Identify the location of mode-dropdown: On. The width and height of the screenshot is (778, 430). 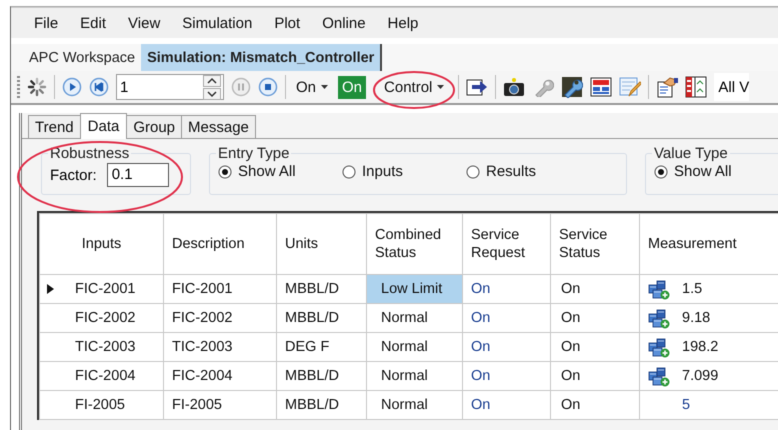
(312, 87).